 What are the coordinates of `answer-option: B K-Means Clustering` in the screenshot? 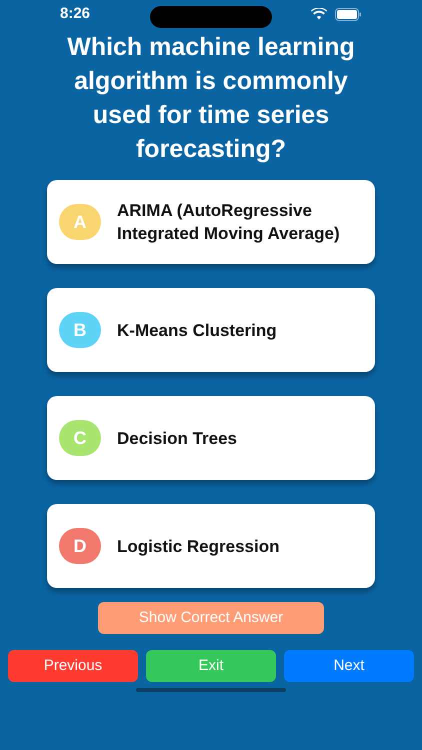 It's located at (211, 330).